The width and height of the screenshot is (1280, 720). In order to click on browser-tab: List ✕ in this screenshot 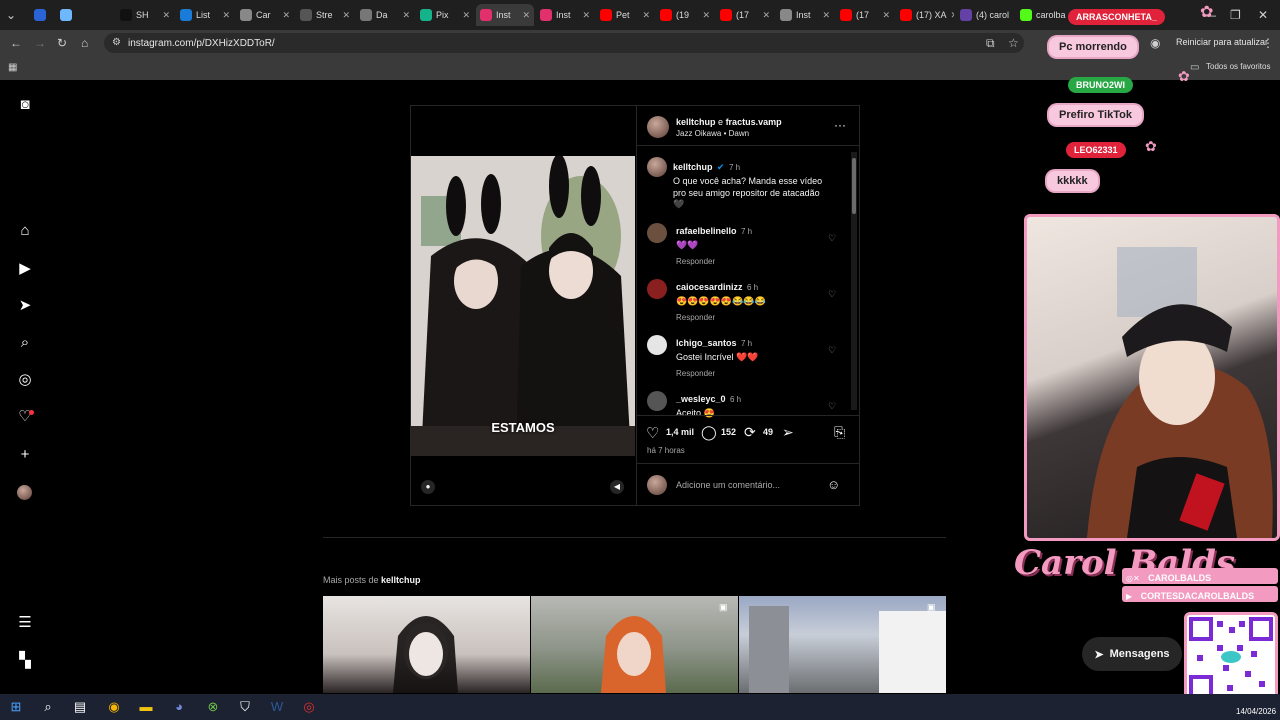, I will do `click(205, 15)`.